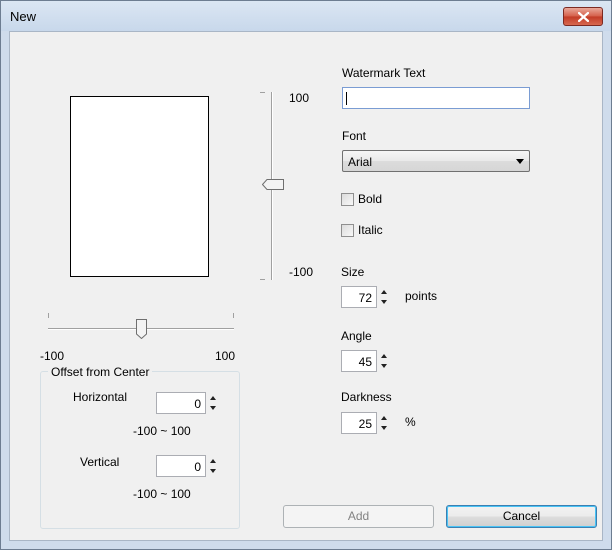  Describe the element at coordinates (370, 199) in the screenshot. I see `bold-label: Bold` at that location.